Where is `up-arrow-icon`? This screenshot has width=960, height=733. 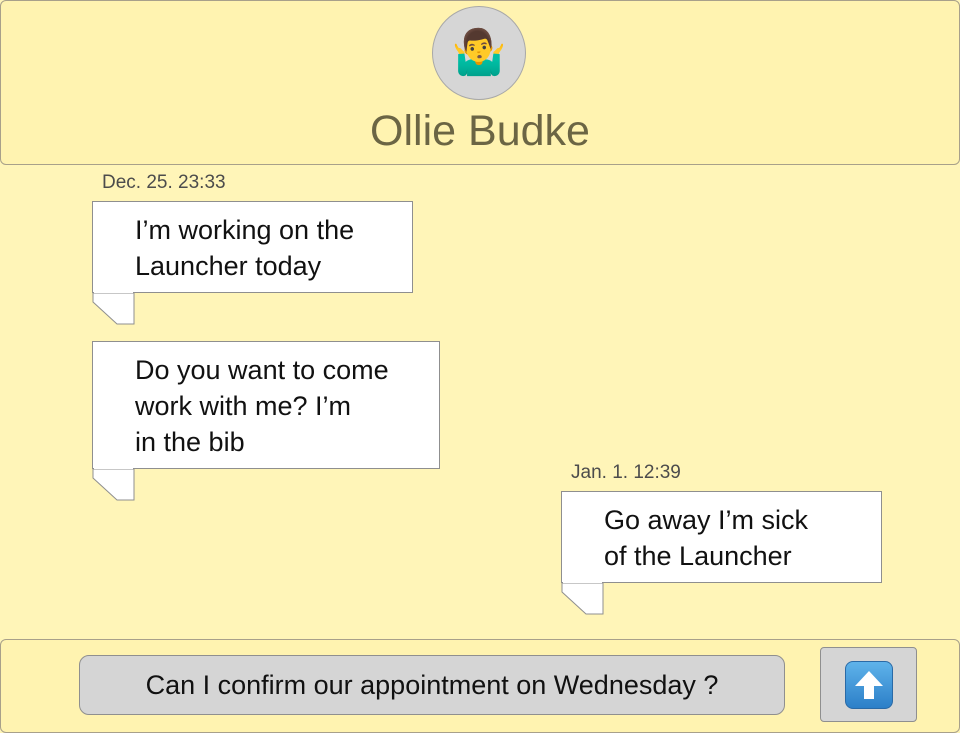 up-arrow-icon is located at coordinates (868, 684).